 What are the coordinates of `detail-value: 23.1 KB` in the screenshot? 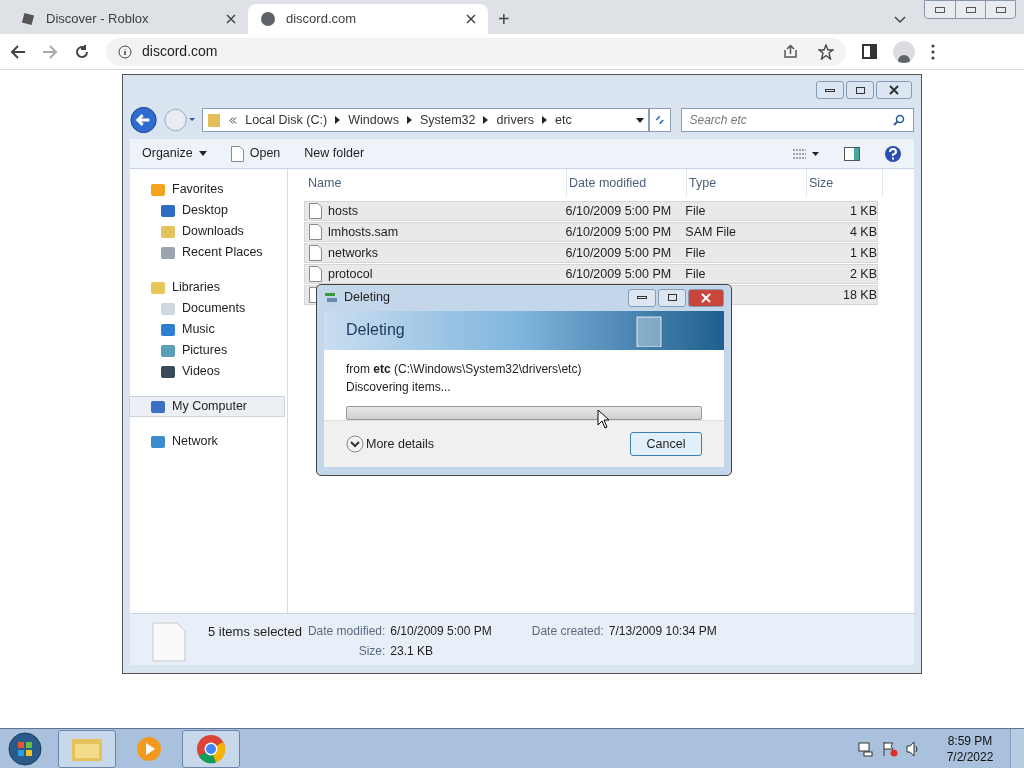 It's located at (412, 651).